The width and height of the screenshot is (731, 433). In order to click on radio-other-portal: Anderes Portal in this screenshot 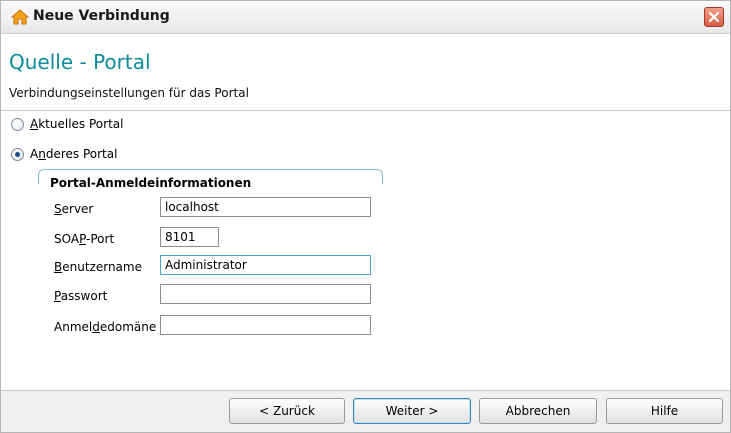, I will do `click(64, 154)`.